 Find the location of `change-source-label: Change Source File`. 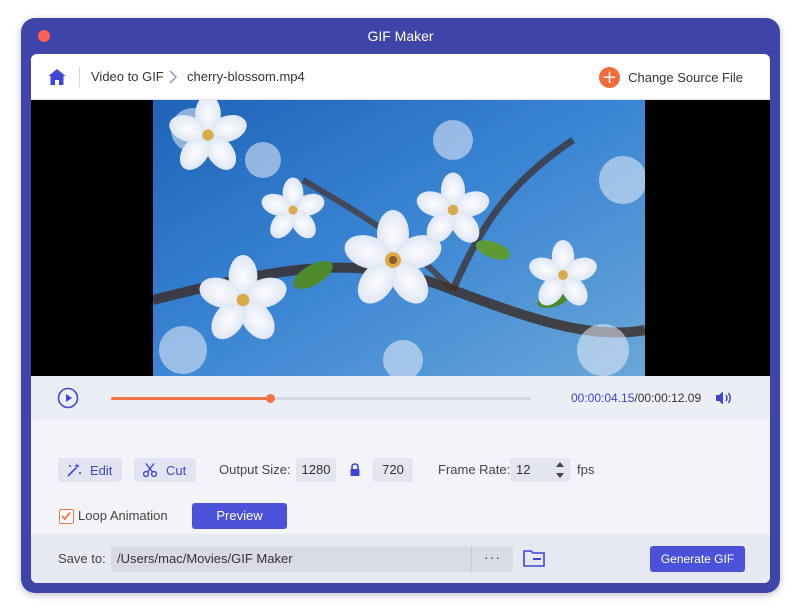

change-source-label: Change Source File is located at coordinates (685, 77).